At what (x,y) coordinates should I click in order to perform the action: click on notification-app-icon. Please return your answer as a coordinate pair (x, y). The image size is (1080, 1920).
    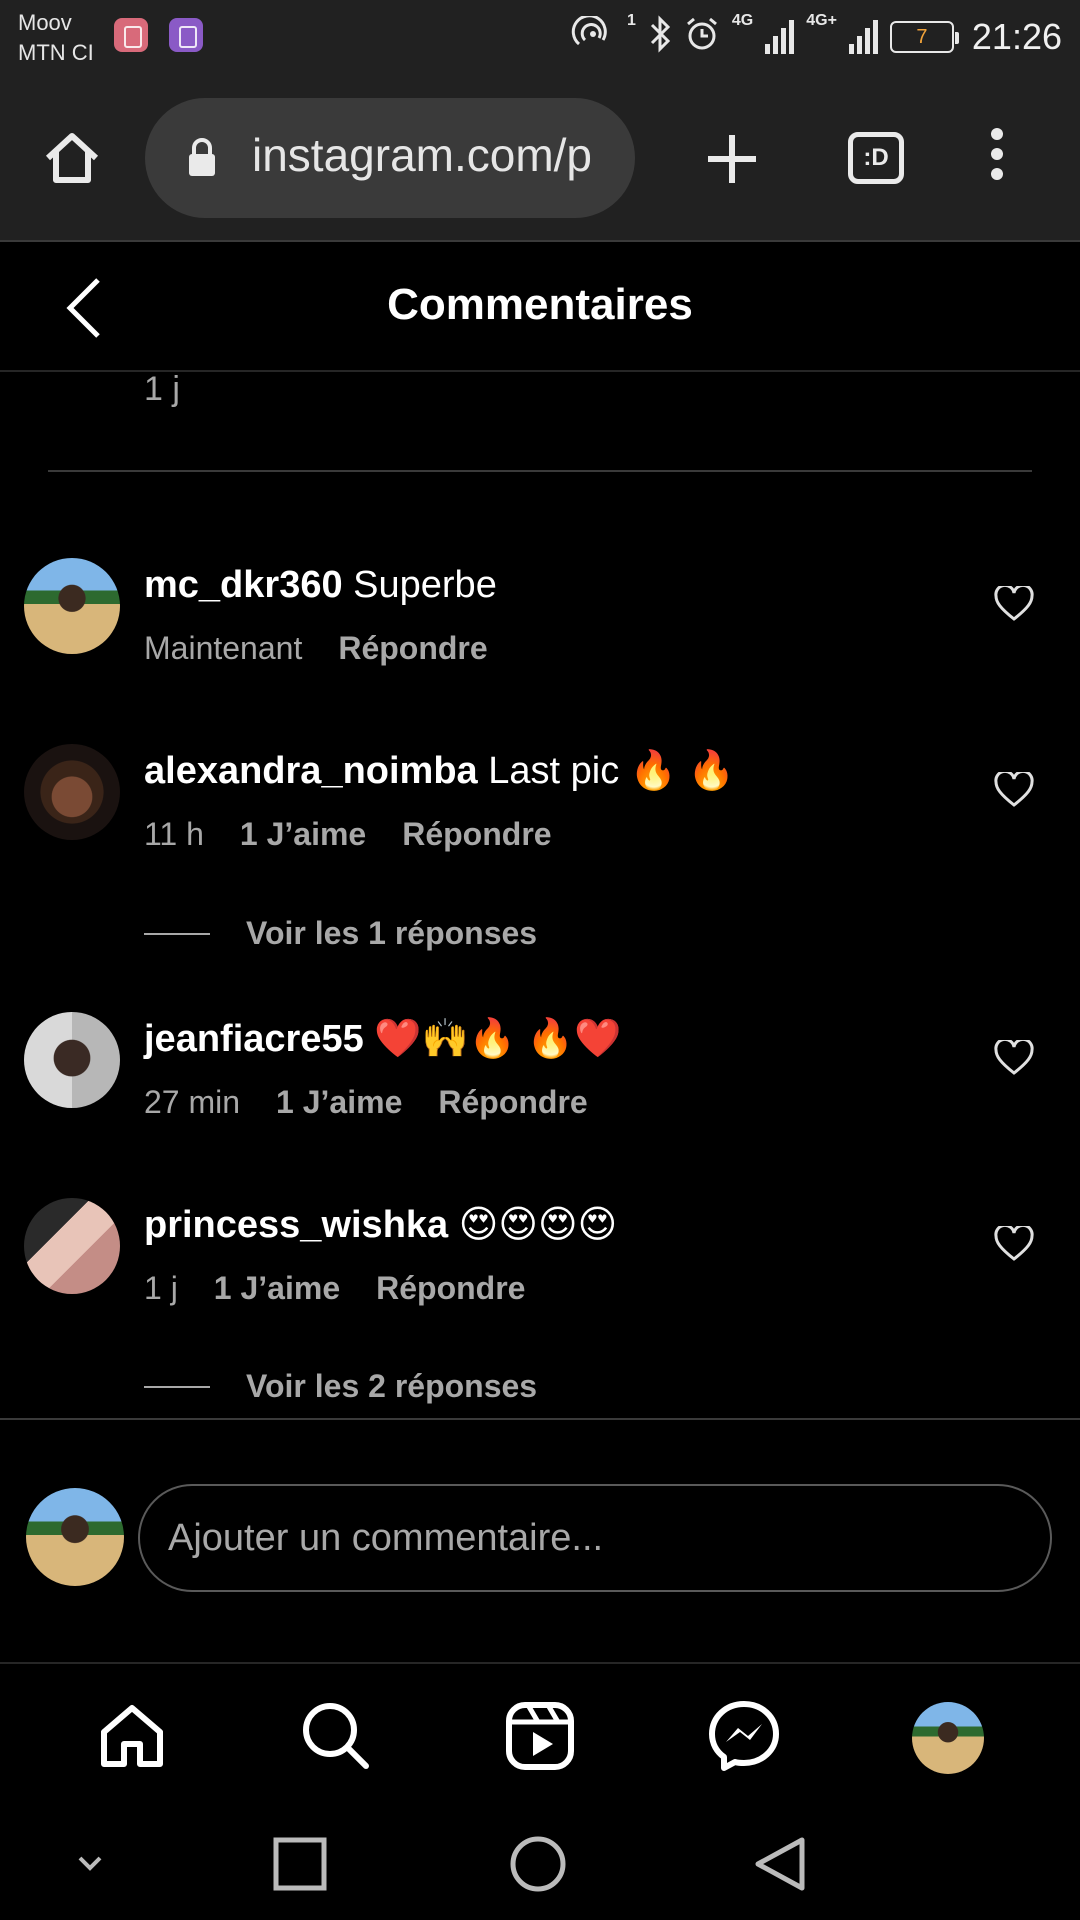
    Looking at the image, I should click on (131, 35).